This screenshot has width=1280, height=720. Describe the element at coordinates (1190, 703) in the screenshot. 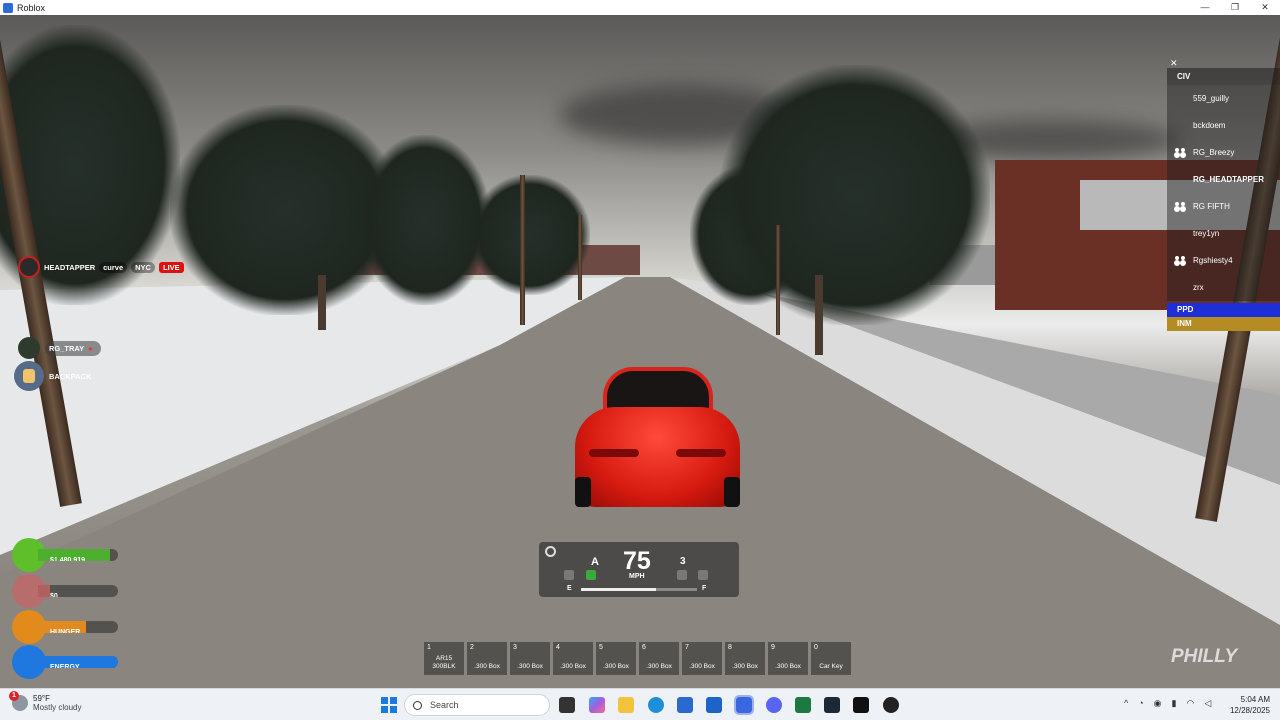

I see `wifi-icon: ◠` at that location.